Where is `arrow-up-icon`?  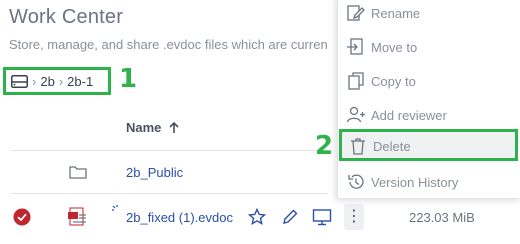 arrow-up-icon is located at coordinates (174, 127).